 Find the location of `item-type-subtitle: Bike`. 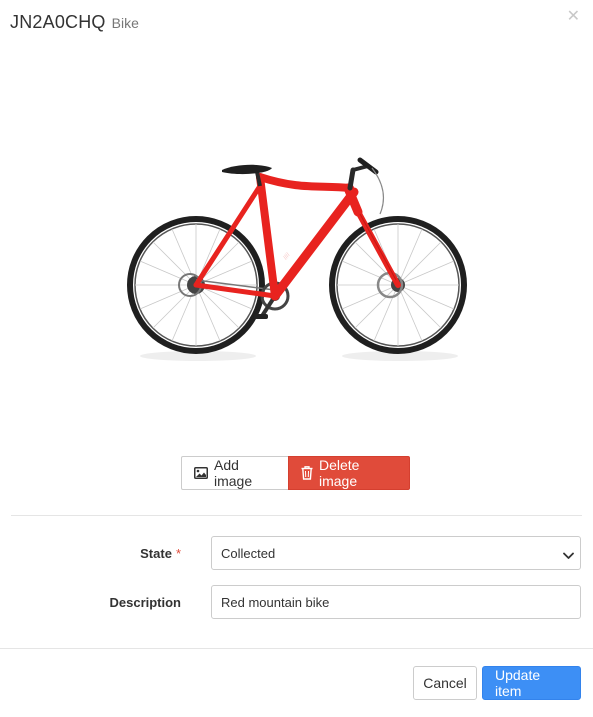

item-type-subtitle: Bike is located at coordinates (125, 23).